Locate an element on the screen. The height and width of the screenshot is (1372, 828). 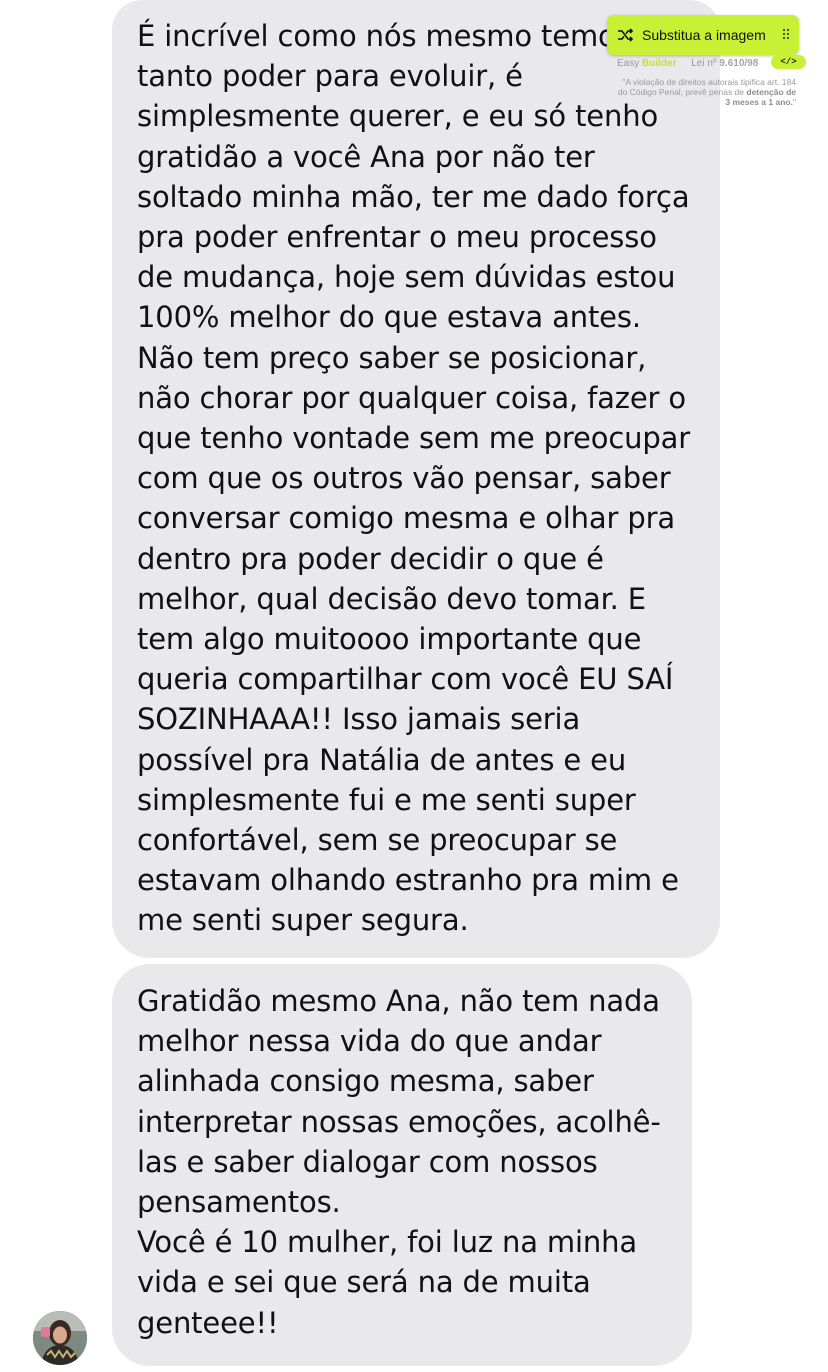
code-toggle-button: </> is located at coordinates (788, 62).